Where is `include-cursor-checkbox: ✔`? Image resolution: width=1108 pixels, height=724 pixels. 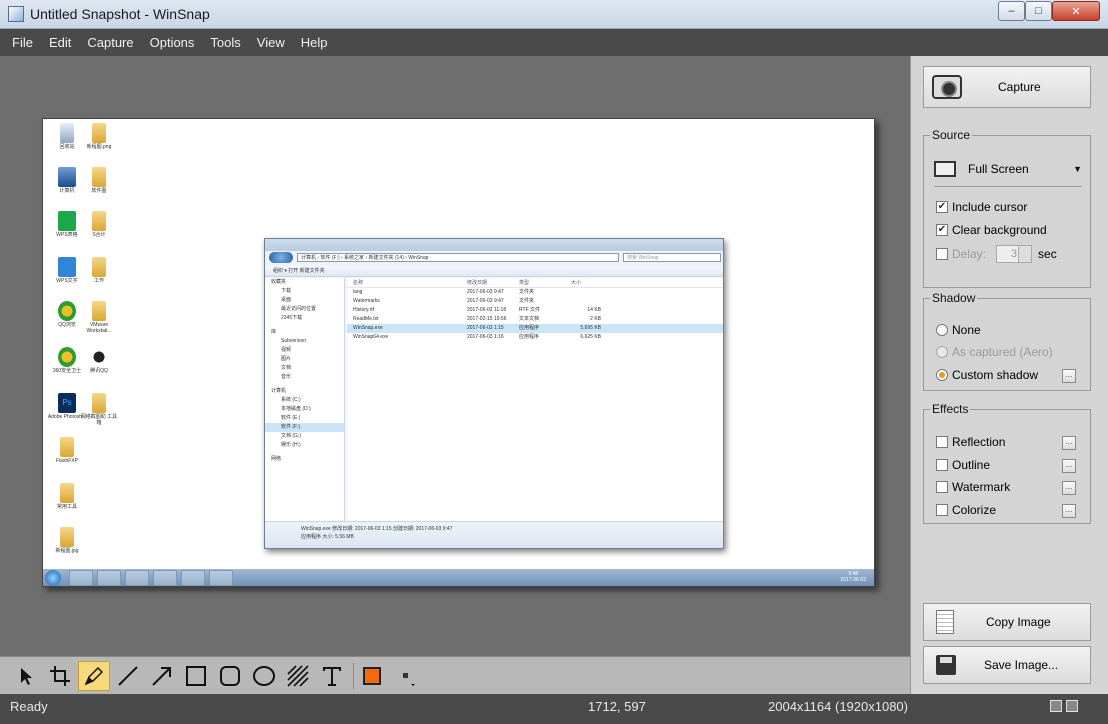
include-cursor-checkbox: ✔ is located at coordinates (942, 207).